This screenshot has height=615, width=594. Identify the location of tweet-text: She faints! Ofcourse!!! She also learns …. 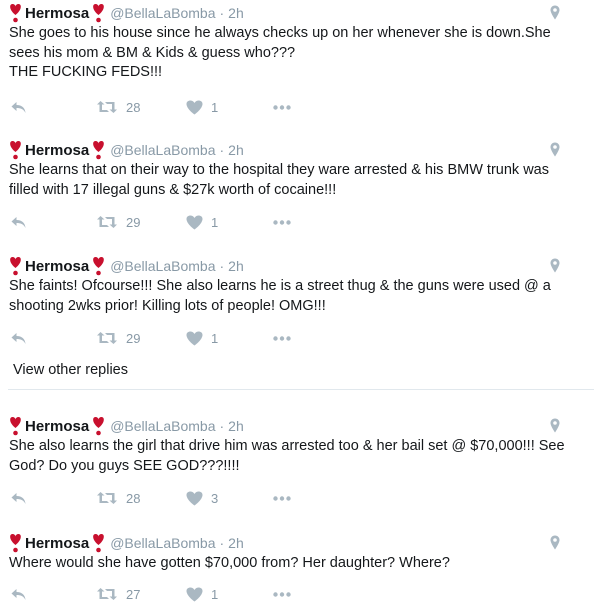
(280, 296).